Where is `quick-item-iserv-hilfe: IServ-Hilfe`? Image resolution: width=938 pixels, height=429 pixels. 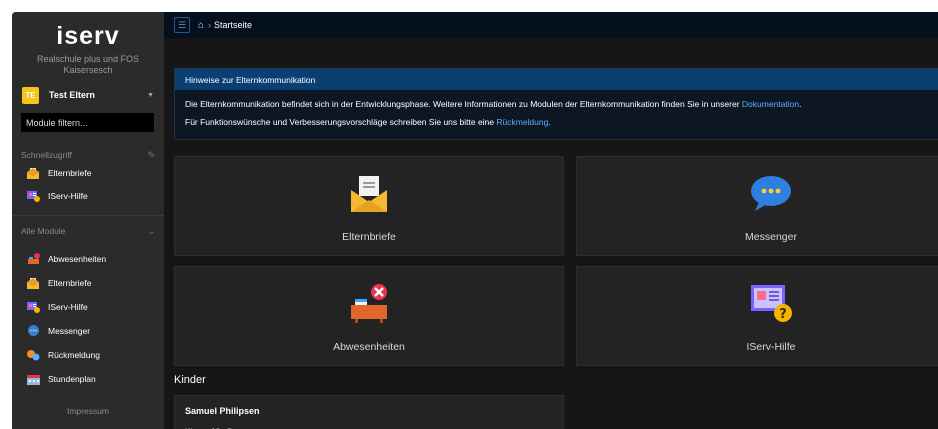
quick-item-iserv-hilfe: IServ-Hilfe is located at coordinates (91, 196).